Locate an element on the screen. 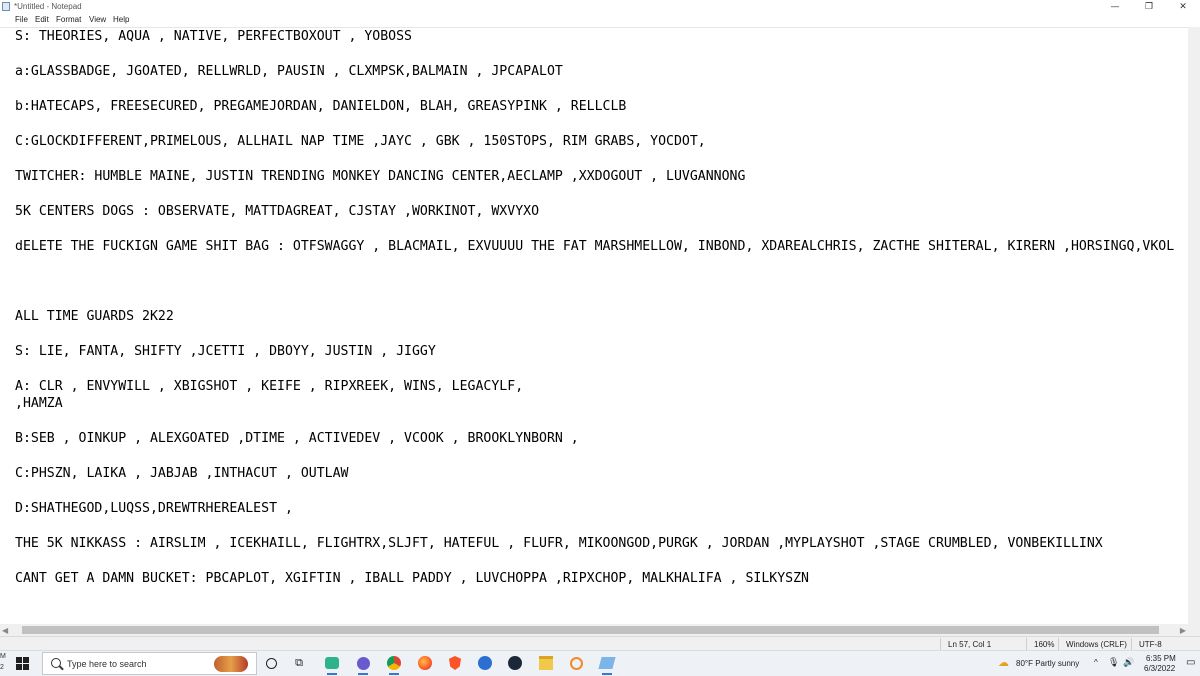 This screenshot has width=1200, height=676. menu-help: Help is located at coordinates (121, 19).